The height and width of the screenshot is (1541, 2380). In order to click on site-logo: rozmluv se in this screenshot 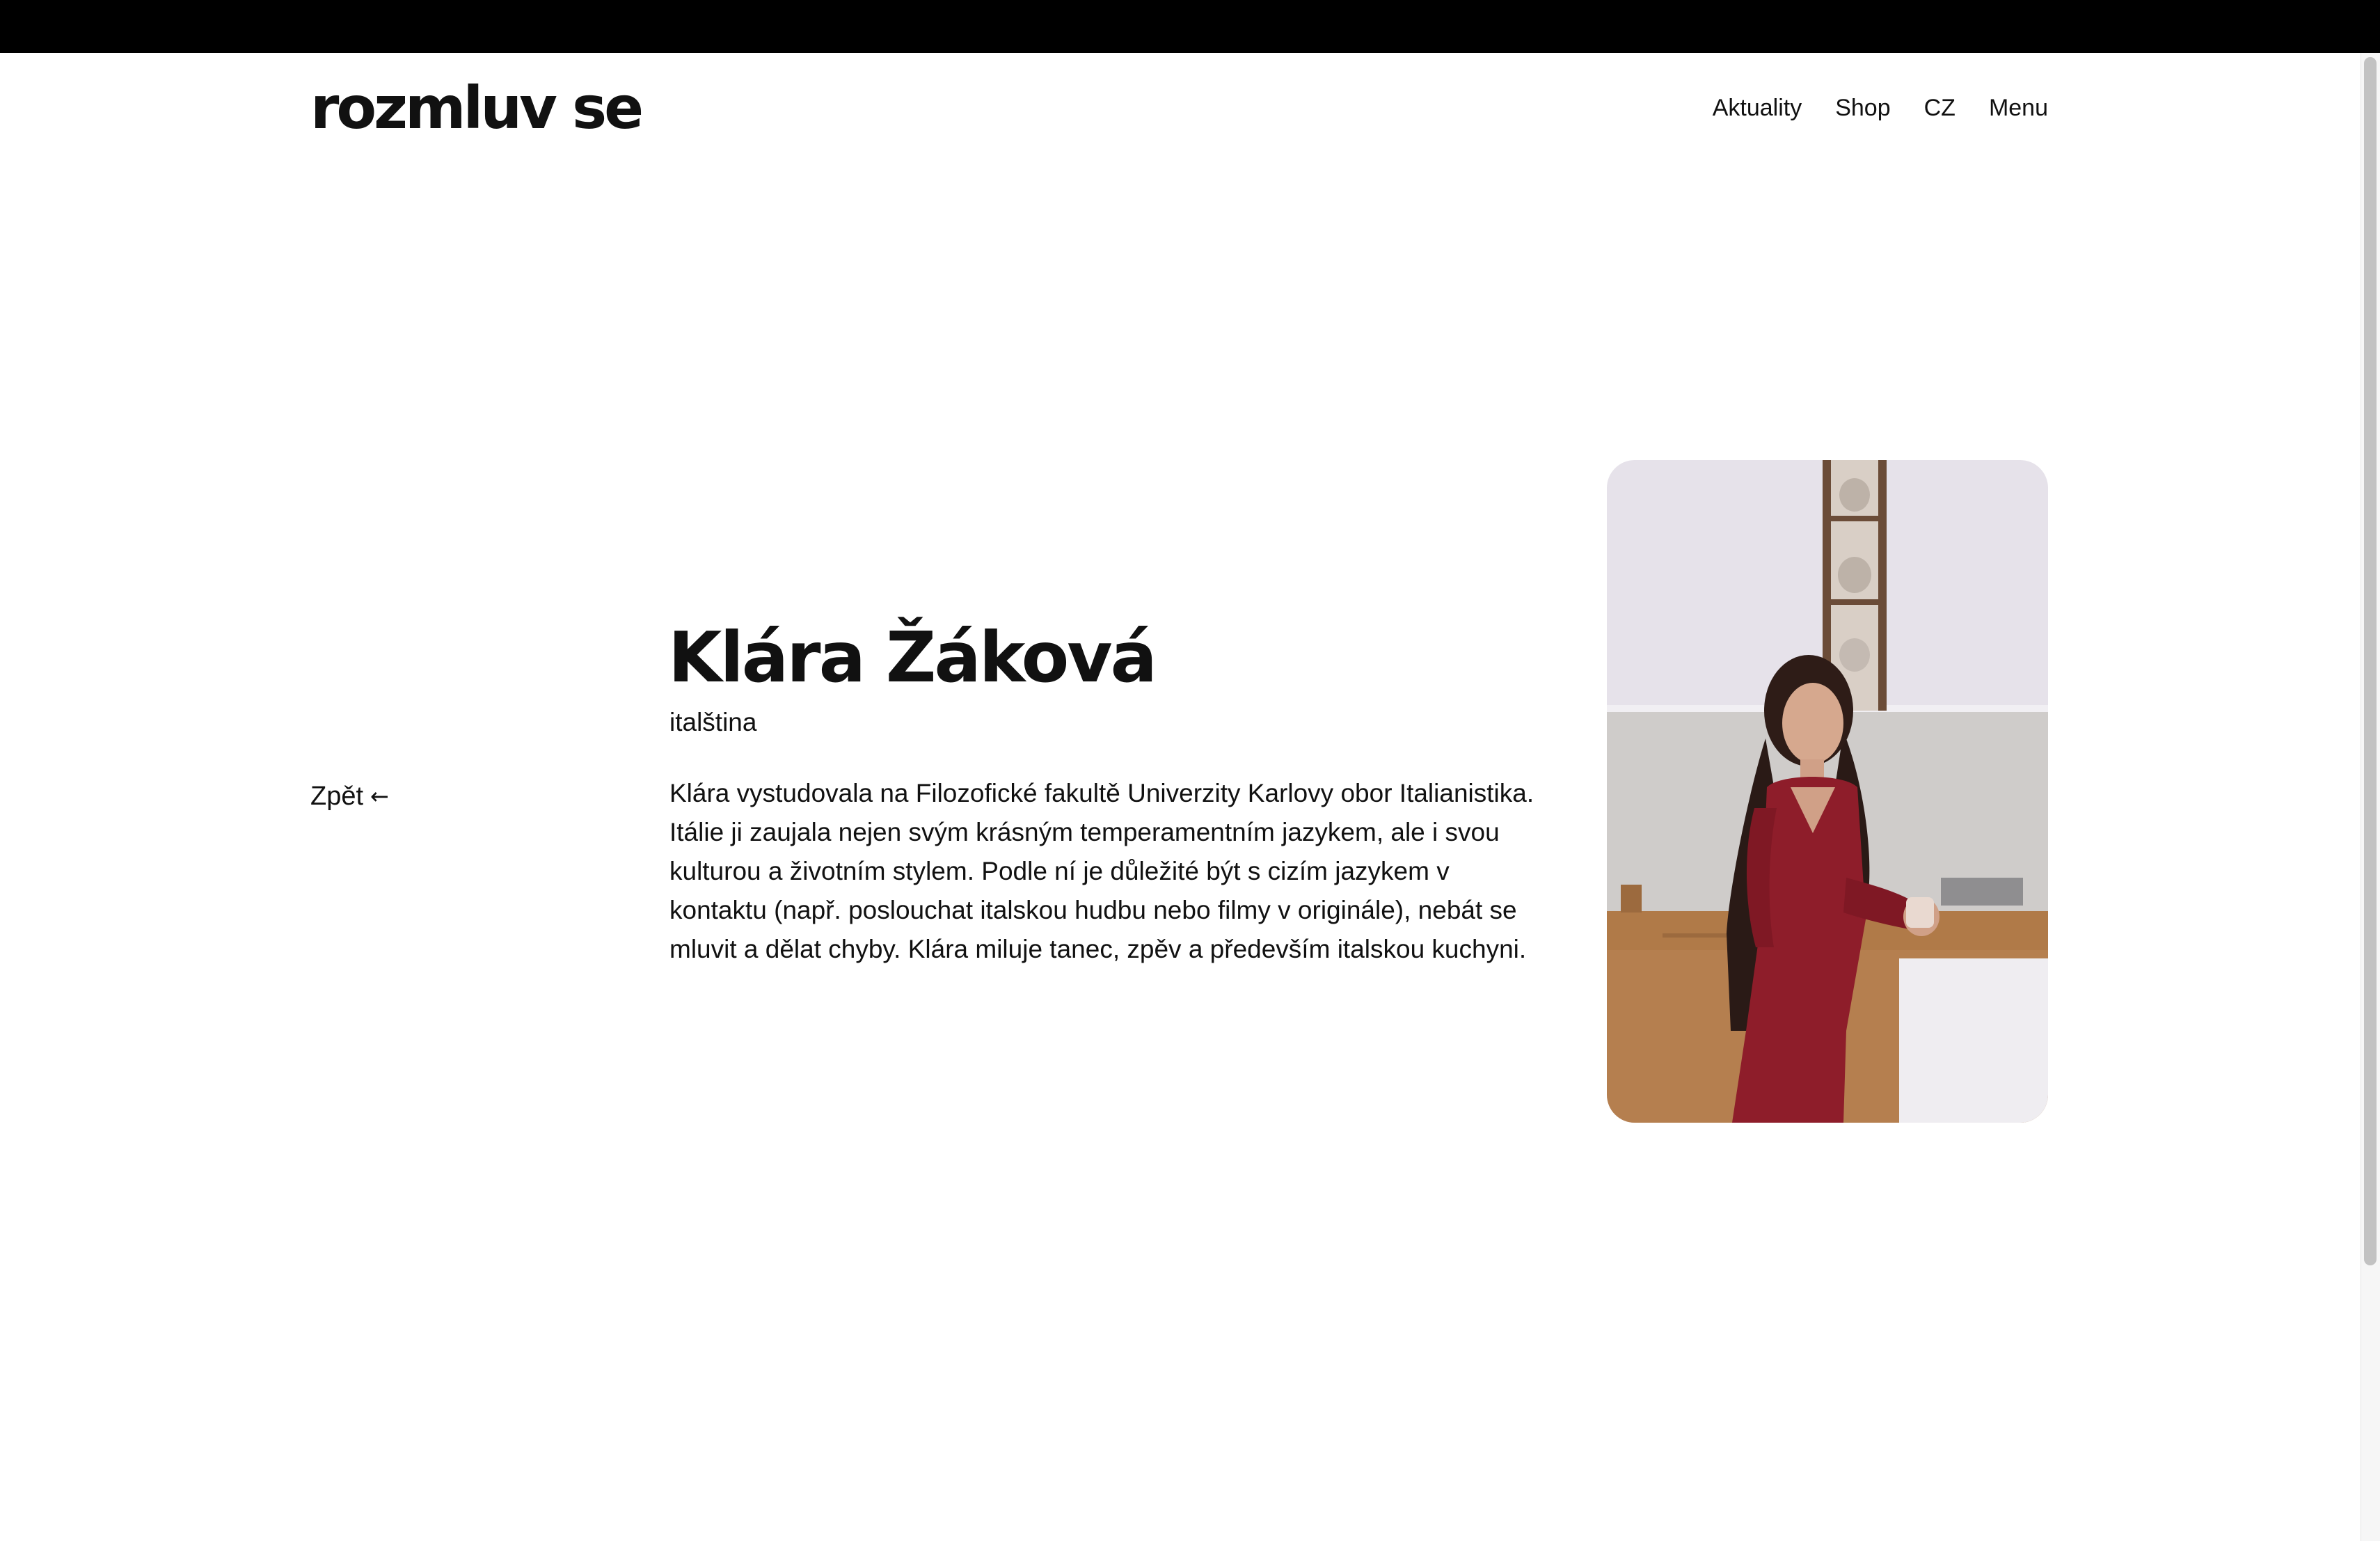, I will do `click(477, 108)`.